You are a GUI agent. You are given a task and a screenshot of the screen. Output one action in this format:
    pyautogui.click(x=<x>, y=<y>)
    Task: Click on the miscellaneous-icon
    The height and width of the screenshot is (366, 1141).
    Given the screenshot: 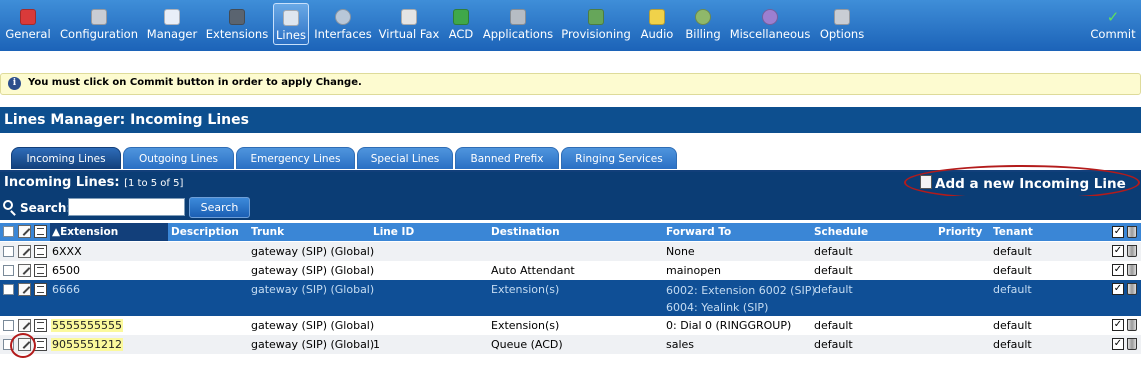 What is the action you would take?
    pyautogui.click(x=770, y=17)
    